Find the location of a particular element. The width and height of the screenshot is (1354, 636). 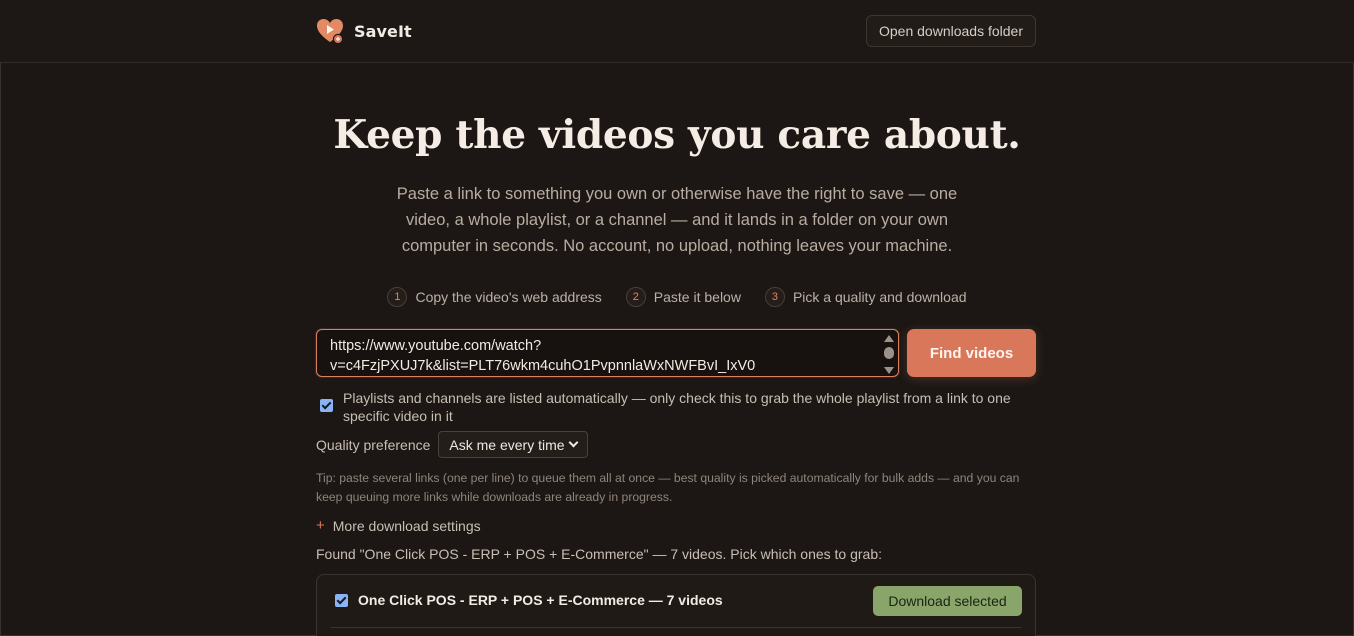

brand: SaveIt is located at coordinates (364, 31).